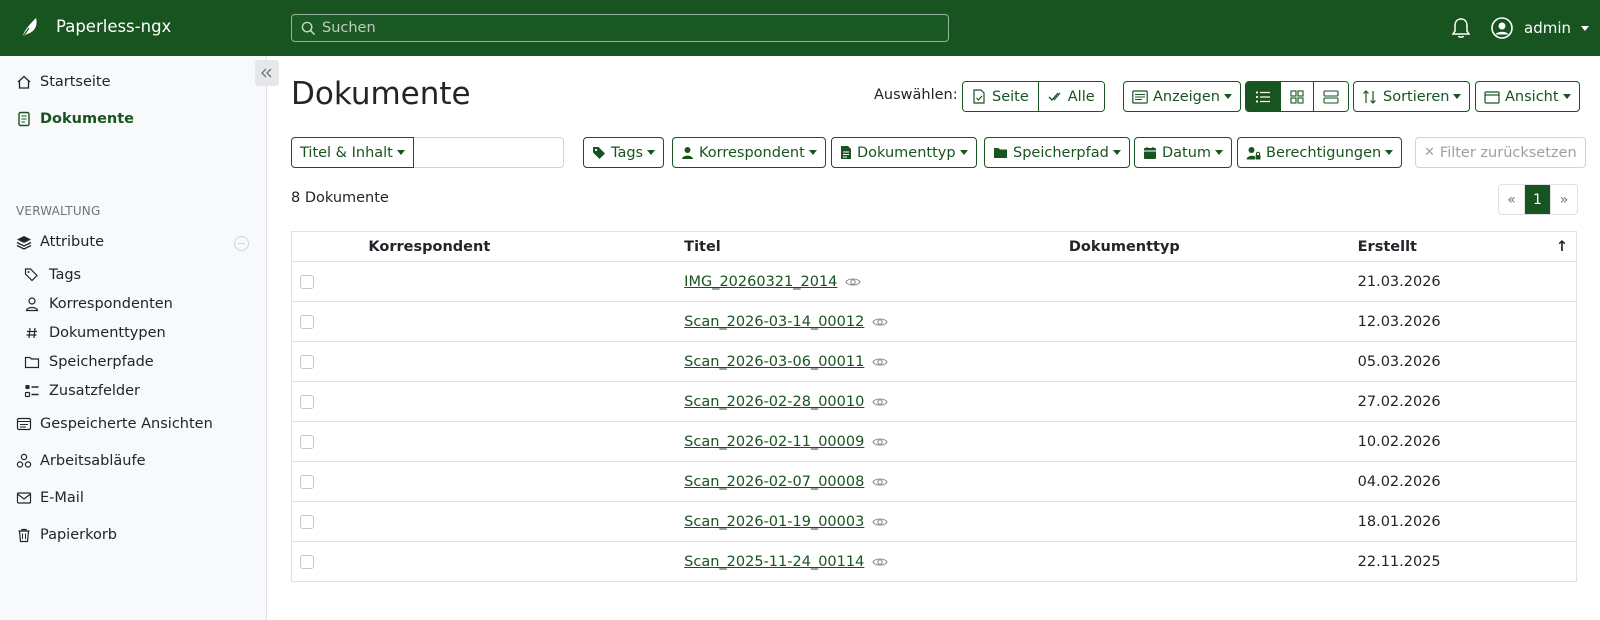 Image resolution: width=1600 pixels, height=620 pixels. Describe the element at coordinates (774, 522) in the screenshot. I see `document-title-link: Scan_2026-01-19_00003` at that location.